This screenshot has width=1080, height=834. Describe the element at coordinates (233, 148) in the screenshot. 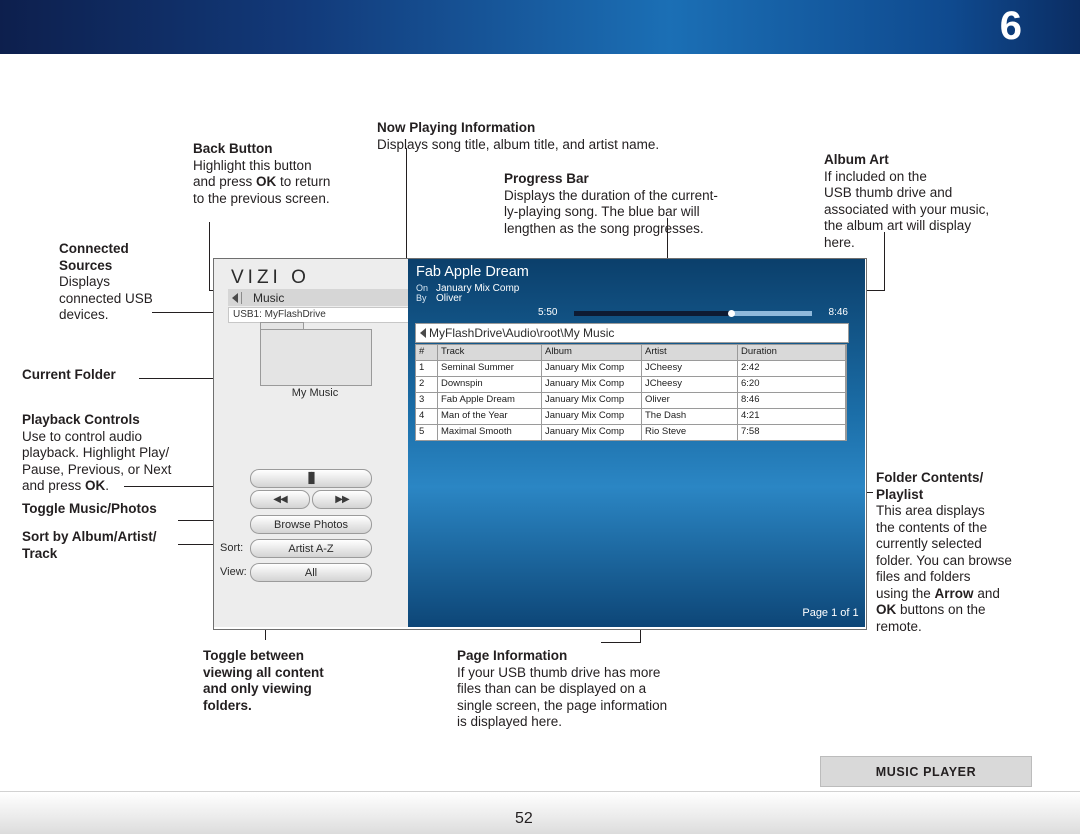

I see `annotation-back-button-title: Back Button` at that location.